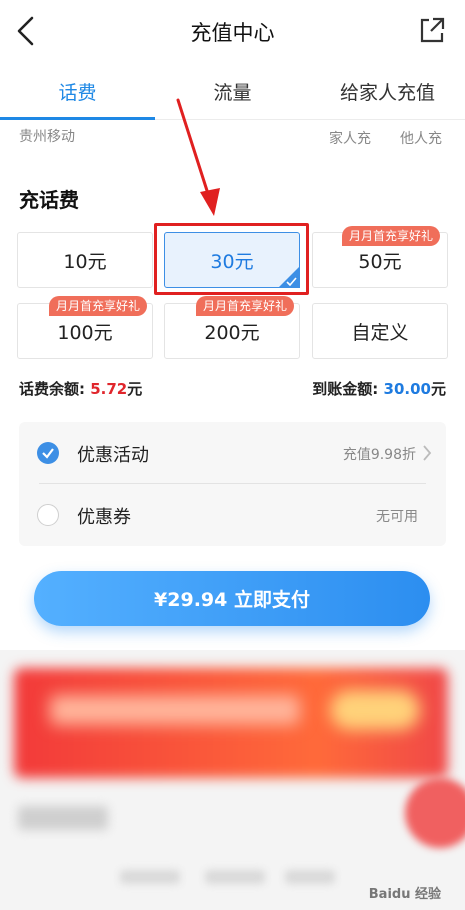 The height and width of the screenshot is (910, 465). What do you see at coordinates (232, 453) in the screenshot?
I see `discount-activity-row: 优惠活动 充值9.98折` at bounding box center [232, 453].